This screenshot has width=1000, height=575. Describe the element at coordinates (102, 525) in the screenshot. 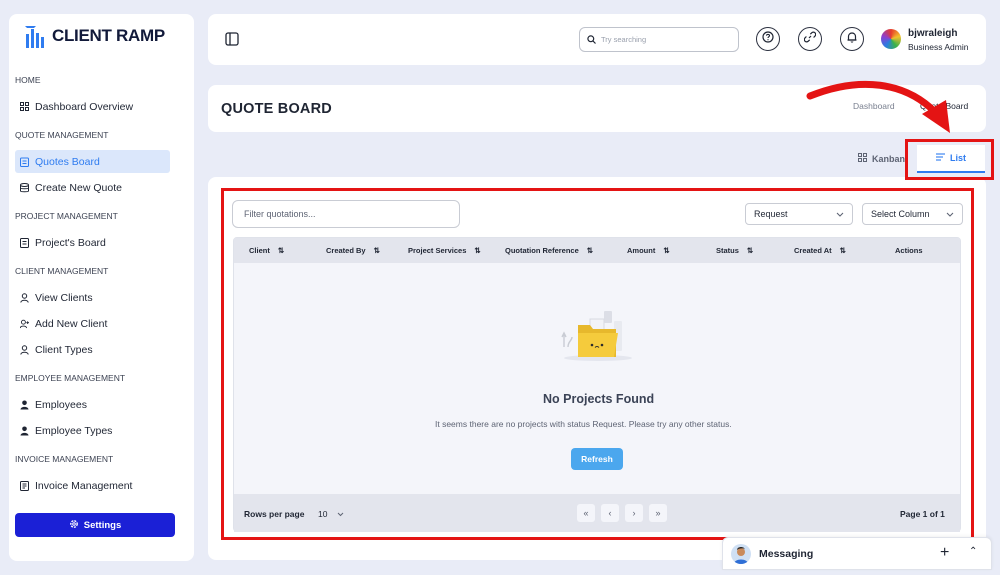

I see `settings-label: Settings` at that location.